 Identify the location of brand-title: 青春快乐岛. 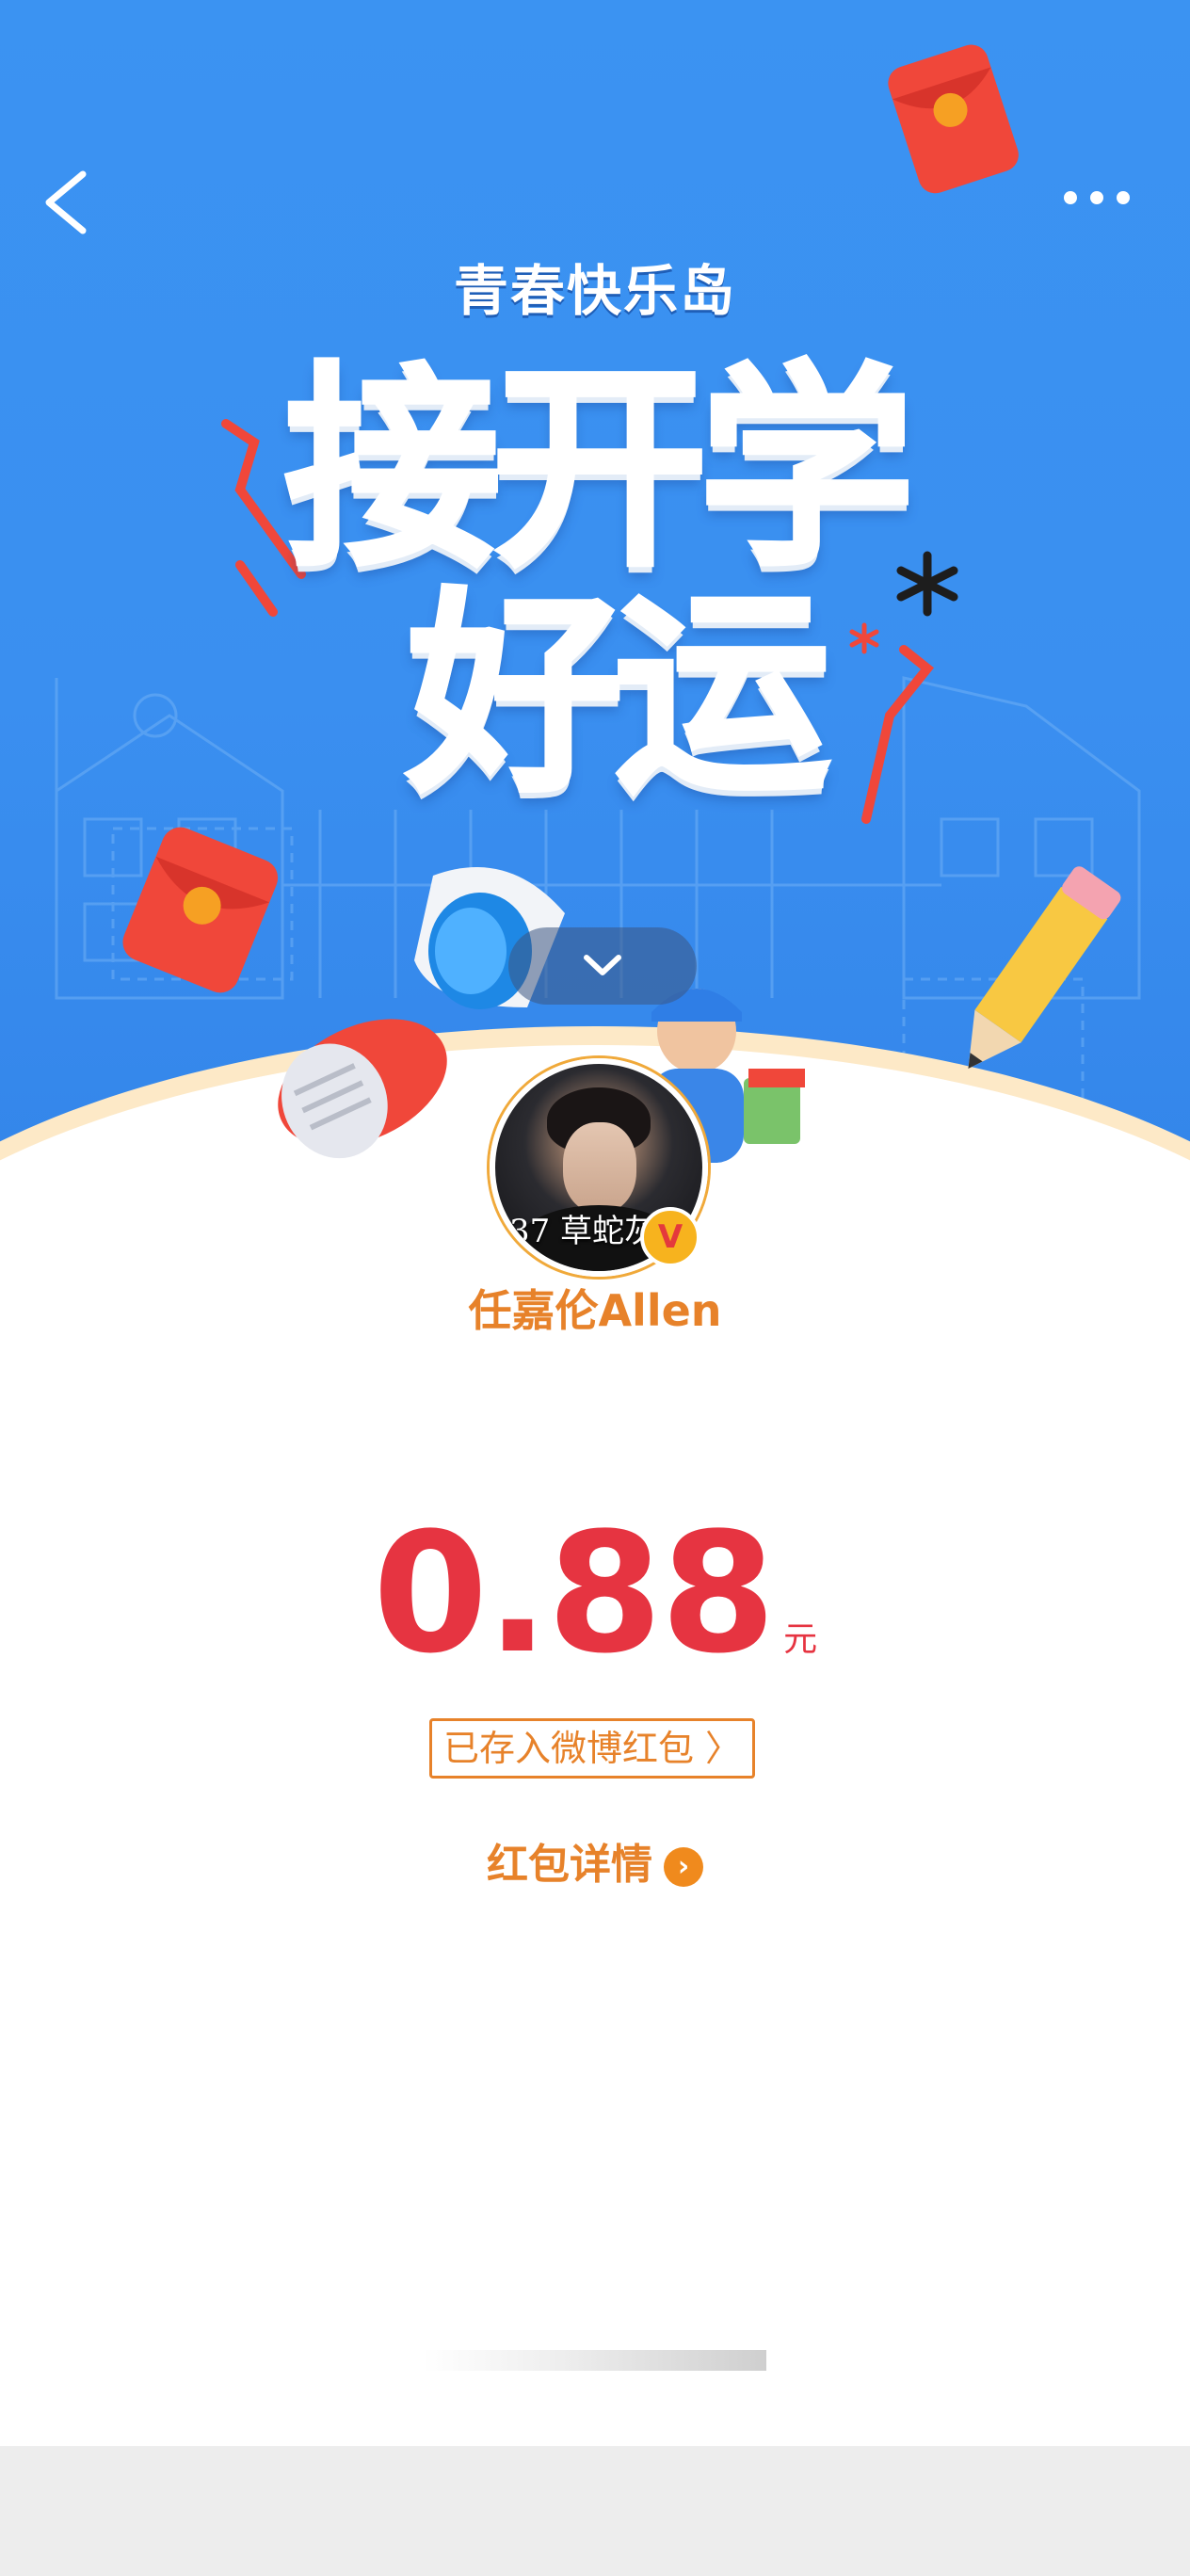
(594, 291).